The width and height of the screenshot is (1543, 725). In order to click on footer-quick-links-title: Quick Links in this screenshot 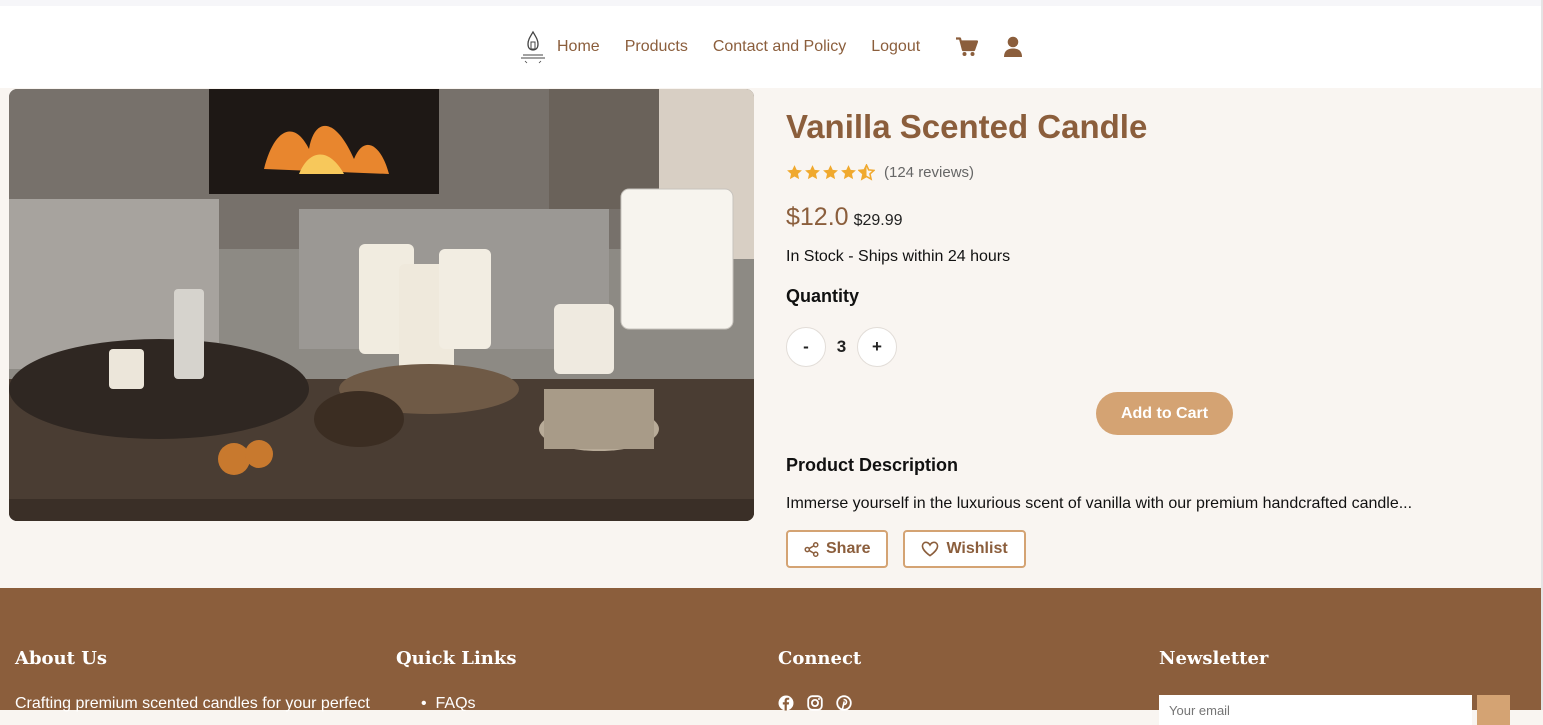, I will do `click(456, 658)`.